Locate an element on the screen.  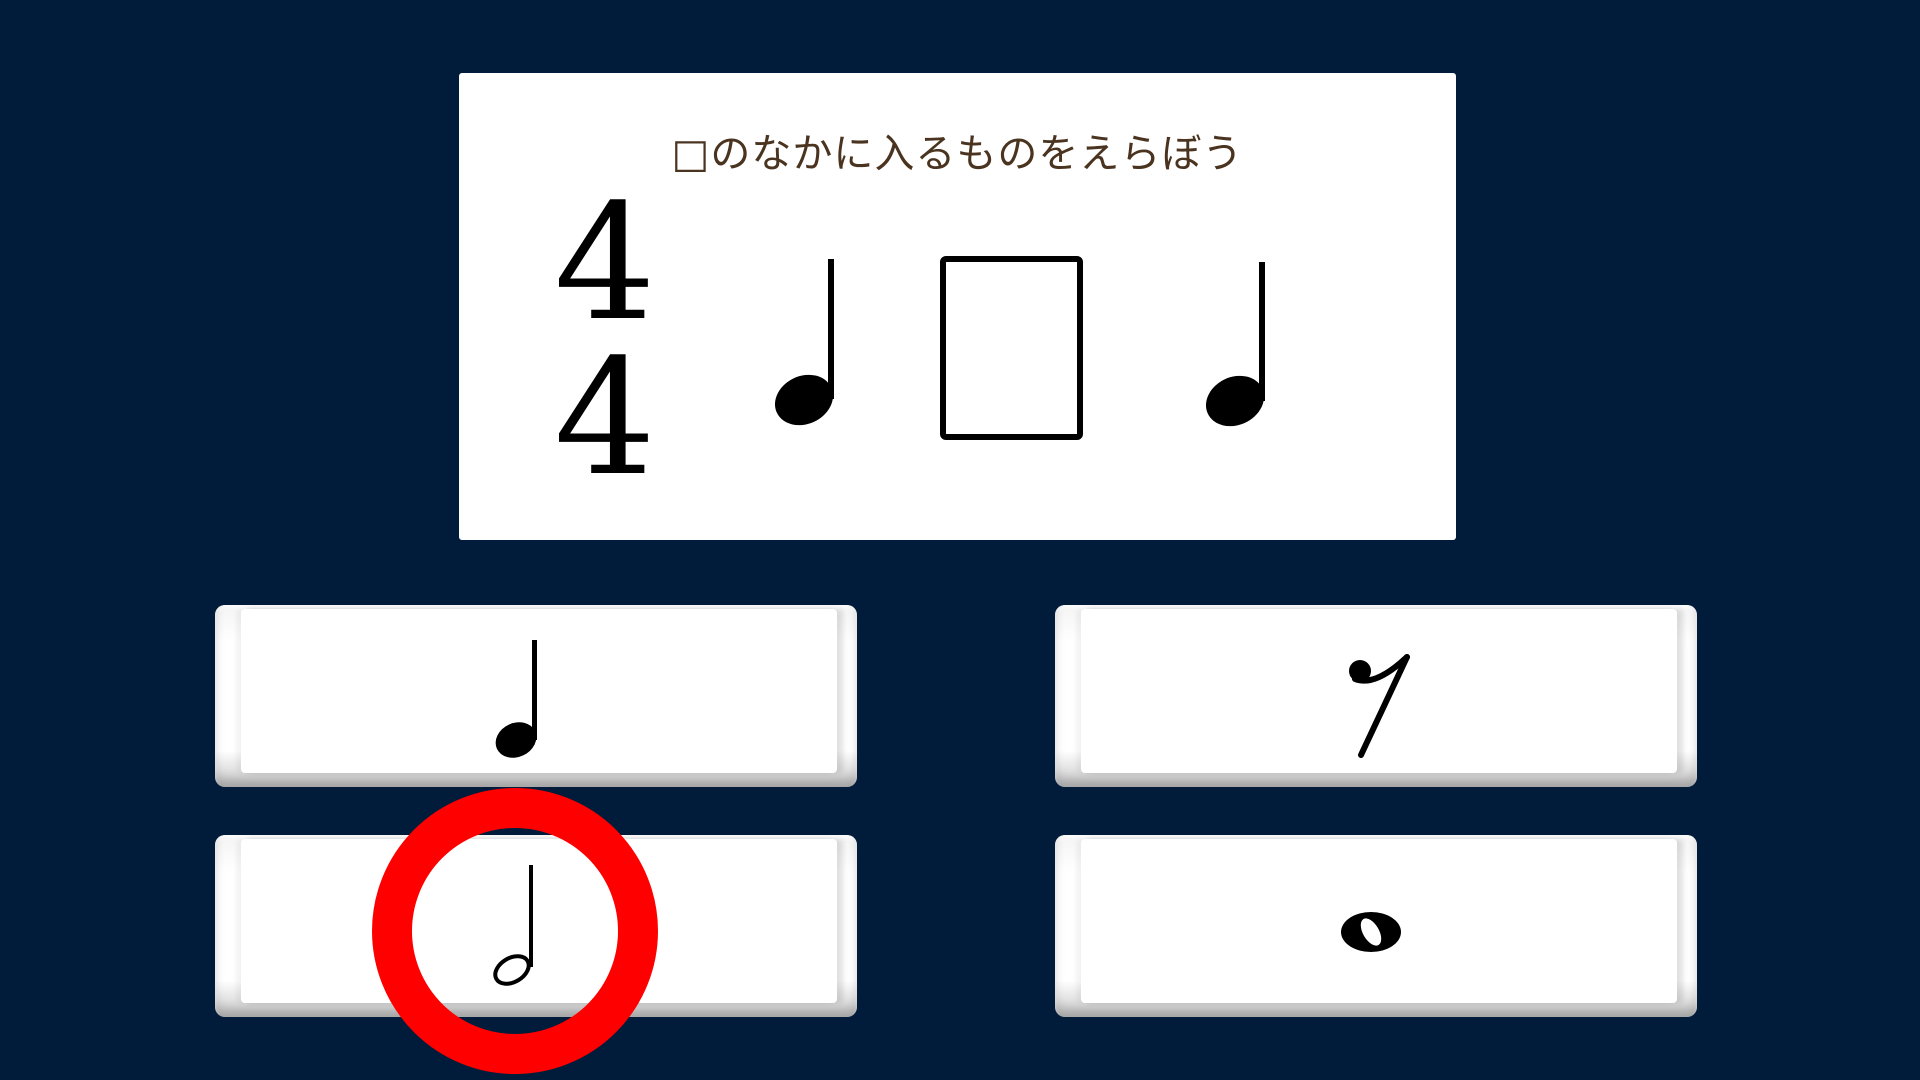
answer-button-quarter-note is located at coordinates (536, 696).